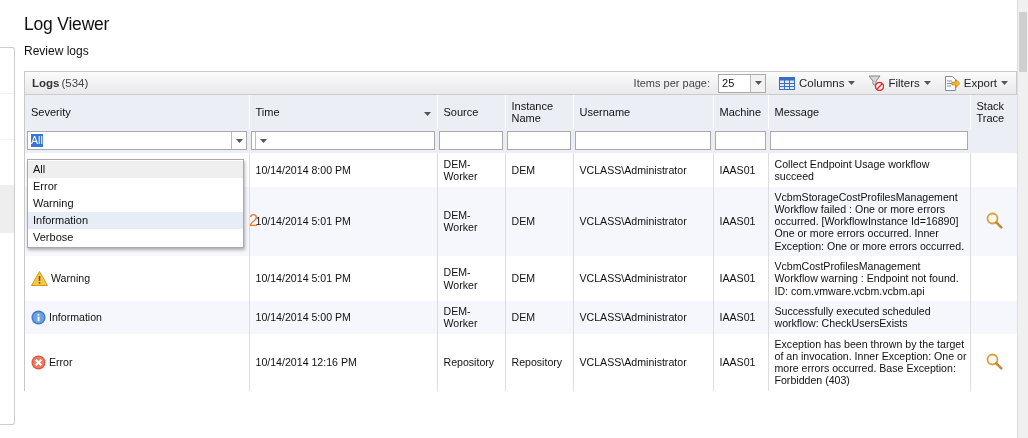  I want to click on toolbar-button: Columns, so click(817, 83).